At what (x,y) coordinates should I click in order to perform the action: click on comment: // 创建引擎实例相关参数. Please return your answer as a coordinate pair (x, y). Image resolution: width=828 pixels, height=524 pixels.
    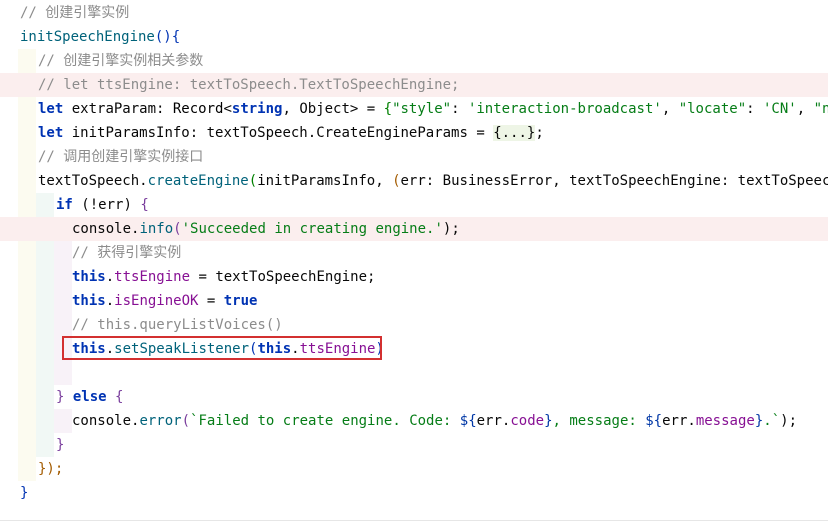
    Looking at the image, I should click on (121, 61).